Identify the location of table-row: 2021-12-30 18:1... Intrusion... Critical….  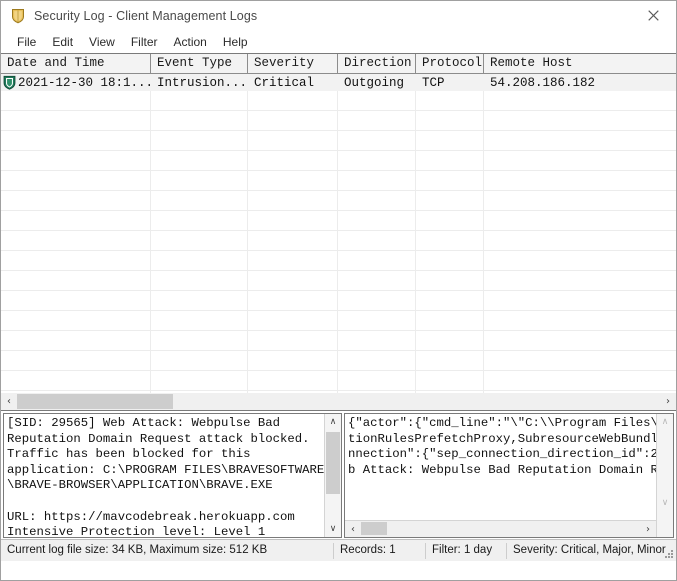
(338, 82).